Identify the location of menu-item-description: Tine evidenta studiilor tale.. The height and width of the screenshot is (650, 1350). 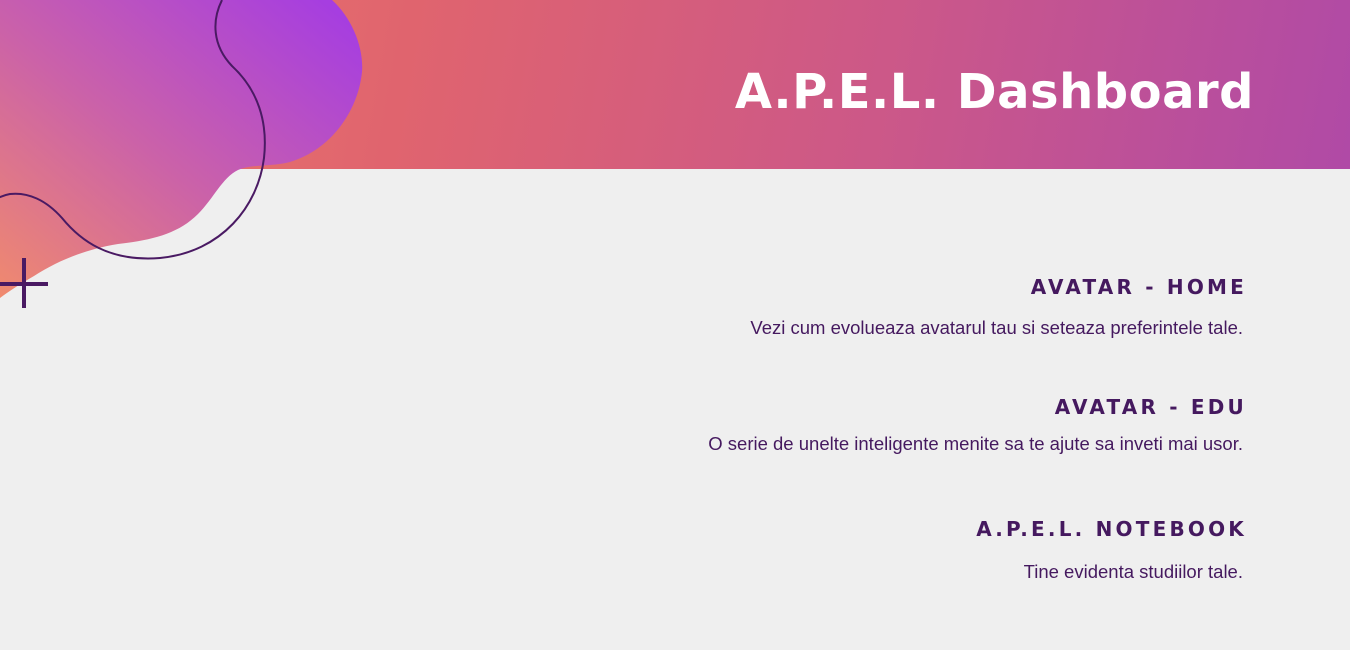
(1133, 571).